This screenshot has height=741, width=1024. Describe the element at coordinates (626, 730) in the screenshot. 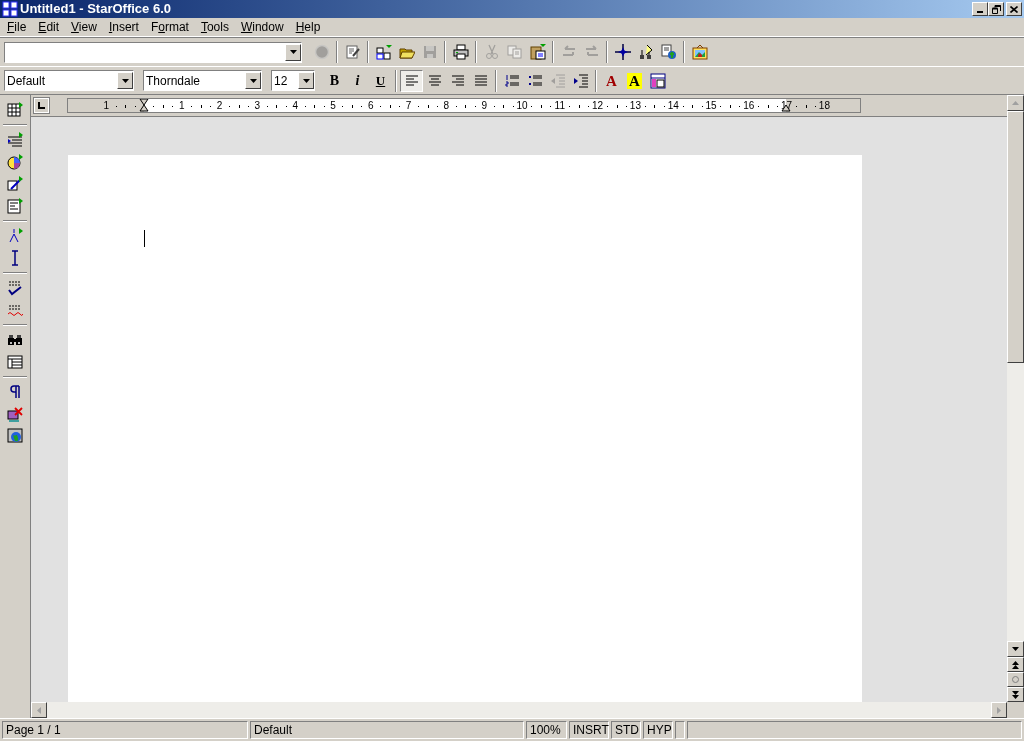

I see `status-field: STD` at that location.